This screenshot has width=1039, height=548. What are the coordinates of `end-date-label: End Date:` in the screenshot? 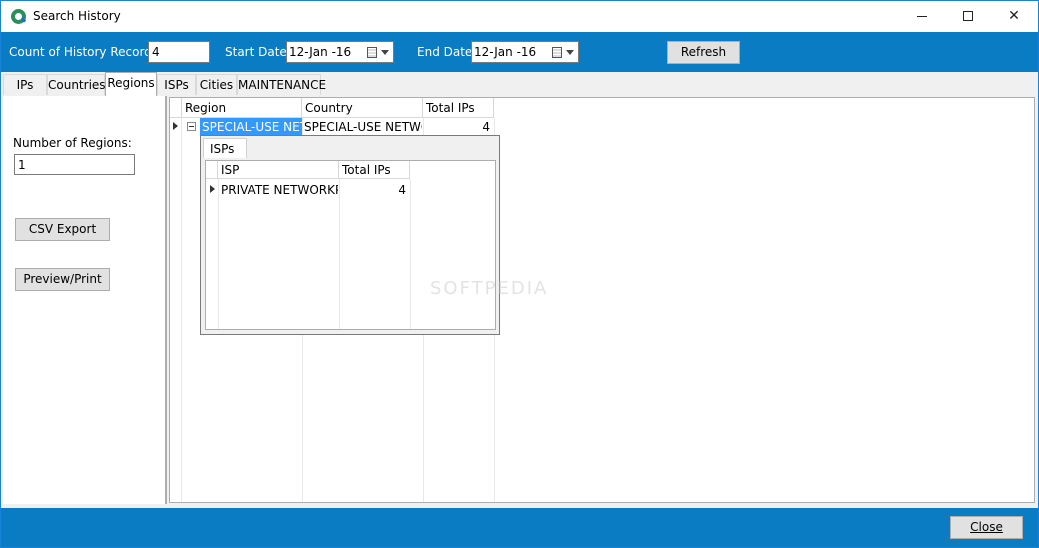 It's located at (447, 52).